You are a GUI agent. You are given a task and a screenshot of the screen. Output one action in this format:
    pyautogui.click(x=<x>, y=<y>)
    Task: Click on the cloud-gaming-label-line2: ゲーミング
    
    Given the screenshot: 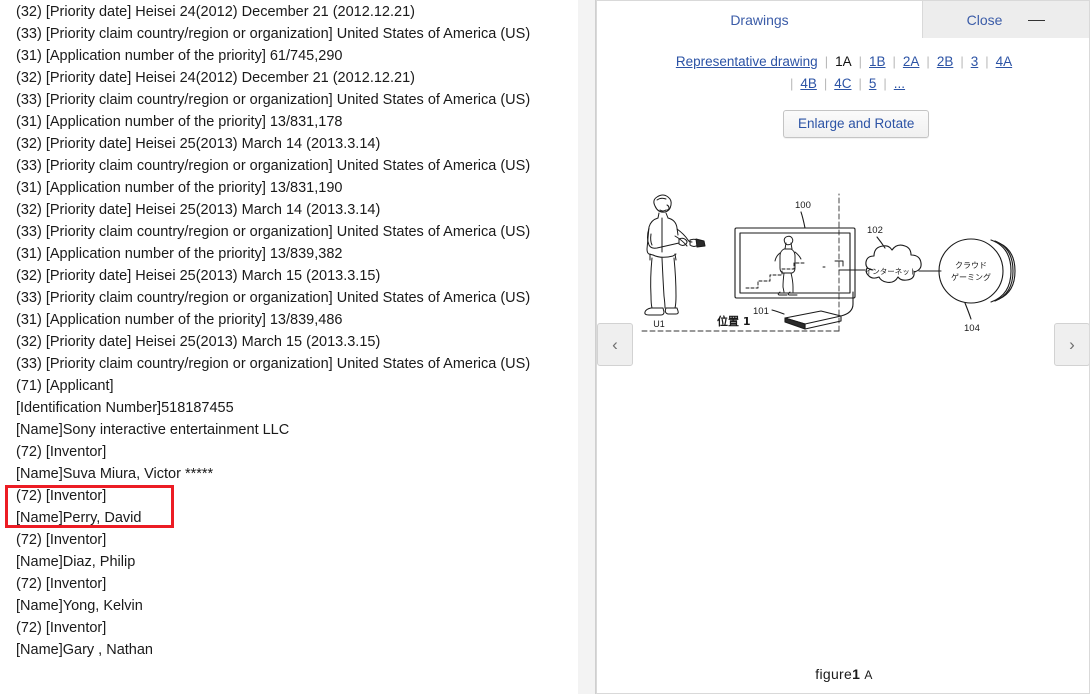 What is the action you would take?
    pyautogui.click(x=971, y=277)
    